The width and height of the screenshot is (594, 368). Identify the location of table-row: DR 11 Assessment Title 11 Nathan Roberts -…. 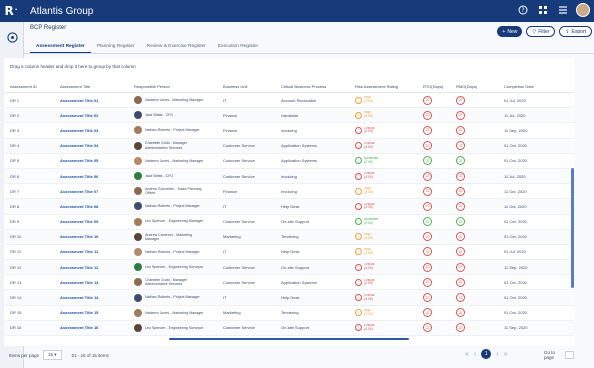
(289, 253).